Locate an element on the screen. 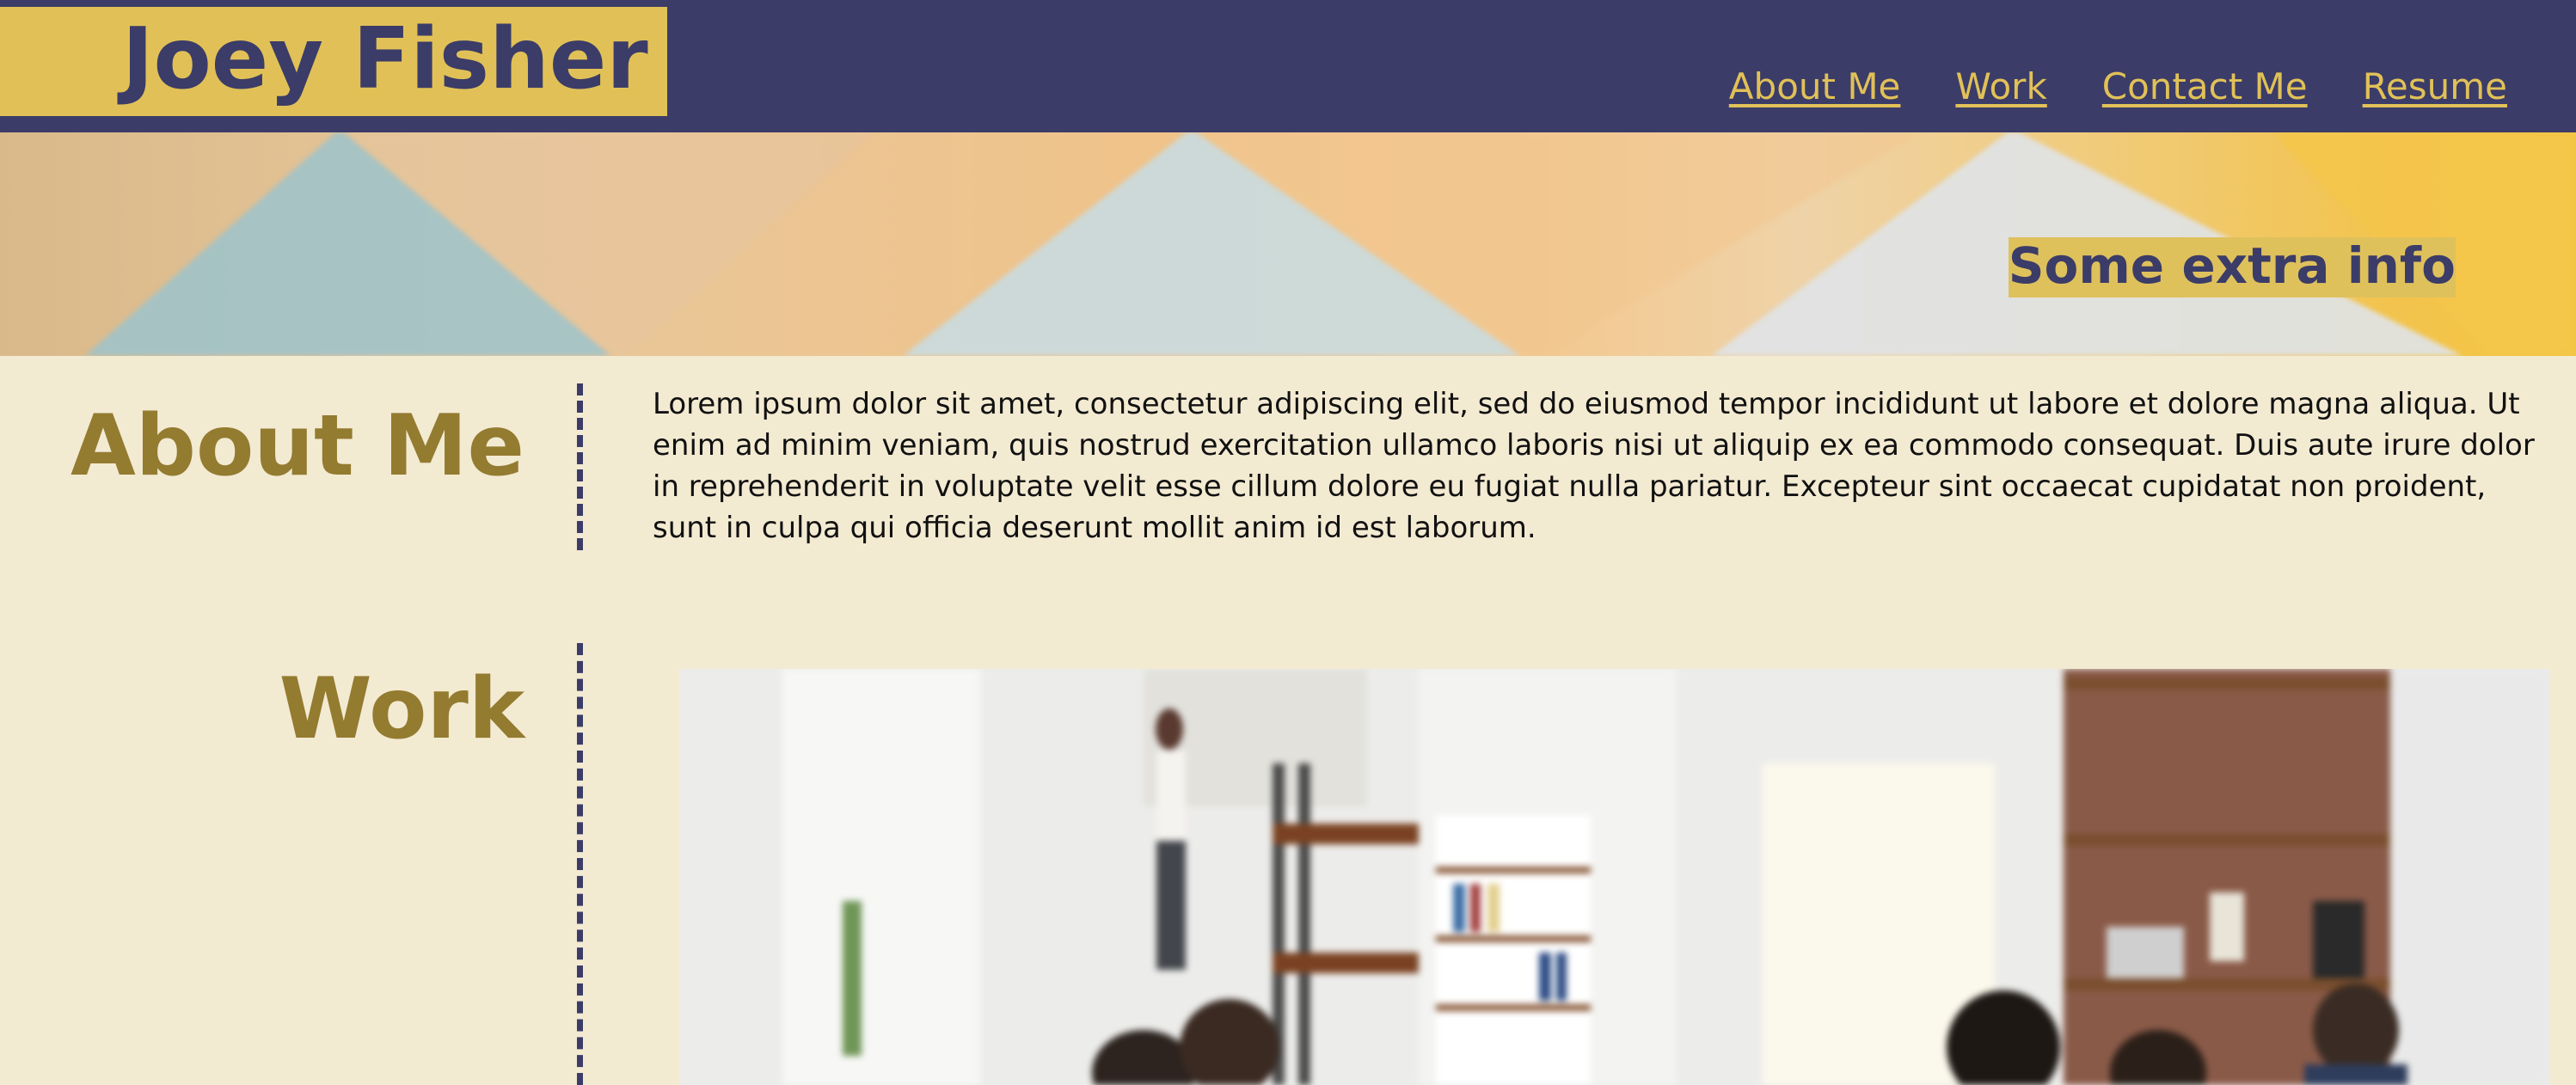  brand-block: Joey Fisher is located at coordinates (333, 61).